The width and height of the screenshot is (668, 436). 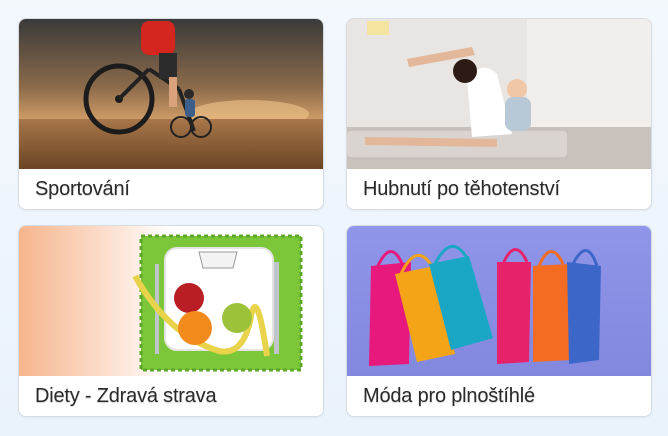 What do you see at coordinates (126, 396) in the screenshot?
I see `card-title: Diety - Zdravá strava` at bounding box center [126, 396].